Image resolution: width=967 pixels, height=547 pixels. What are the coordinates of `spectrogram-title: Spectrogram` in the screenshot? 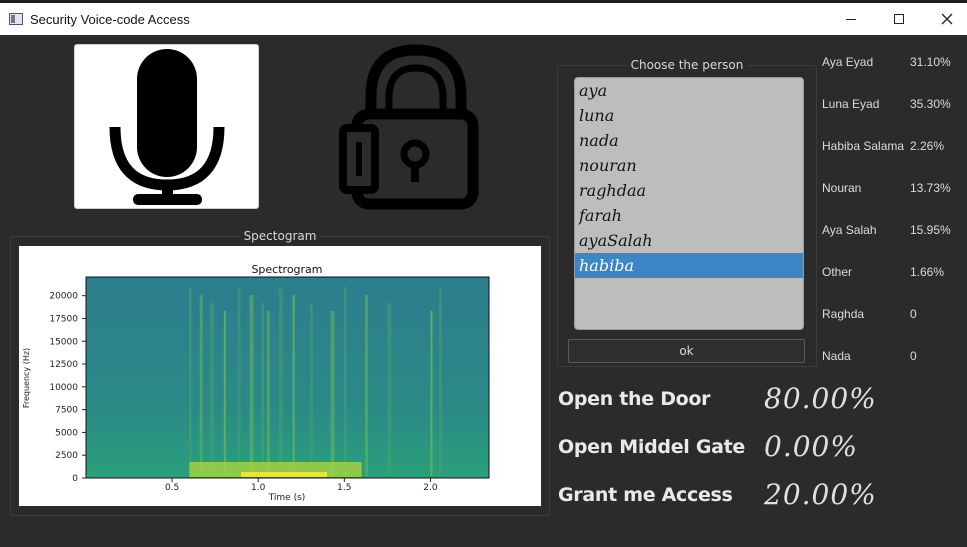 It's located at (286, 269).